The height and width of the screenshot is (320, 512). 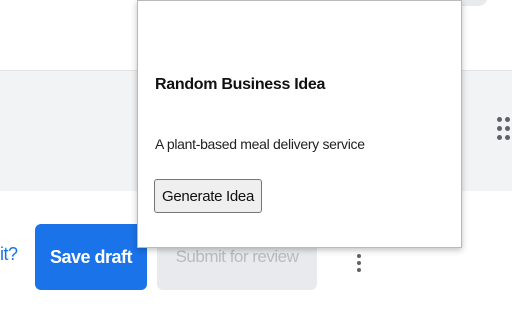 I want to click on drag-handle-icon, so click(x=504, y=134).